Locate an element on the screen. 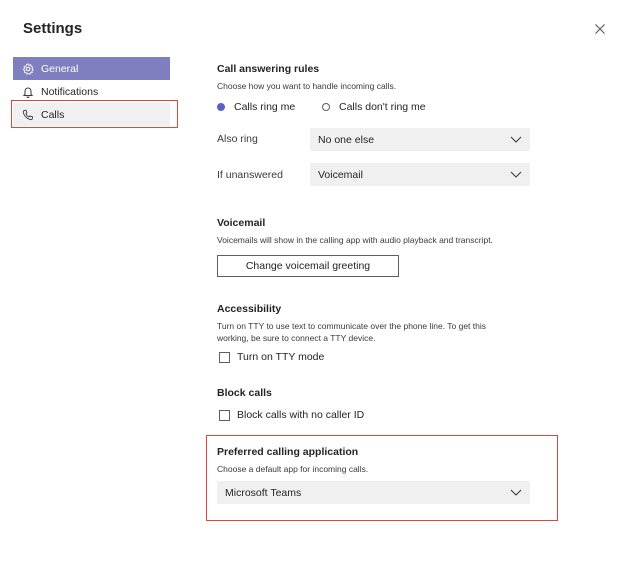 This screenshot has height=587, width=624. sidebar-item-notifications: Notifications is located at coordinates (91, 91).